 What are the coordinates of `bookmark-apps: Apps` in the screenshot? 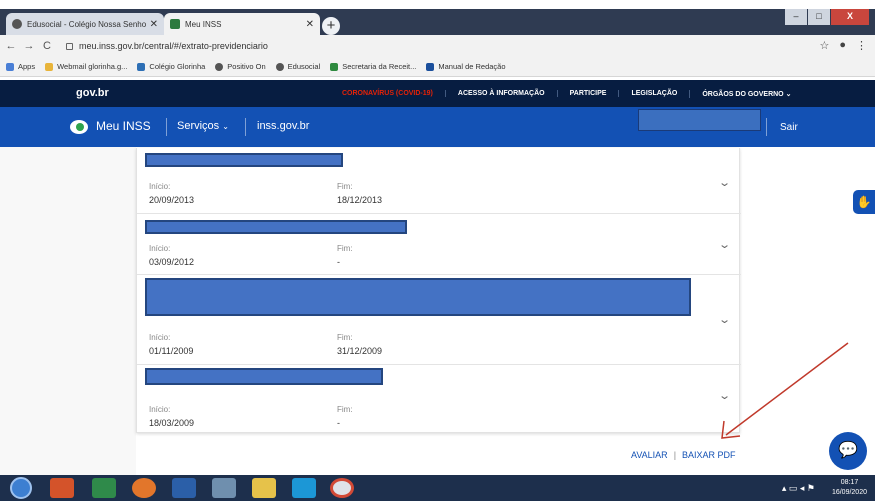 It's located at (20, 66).